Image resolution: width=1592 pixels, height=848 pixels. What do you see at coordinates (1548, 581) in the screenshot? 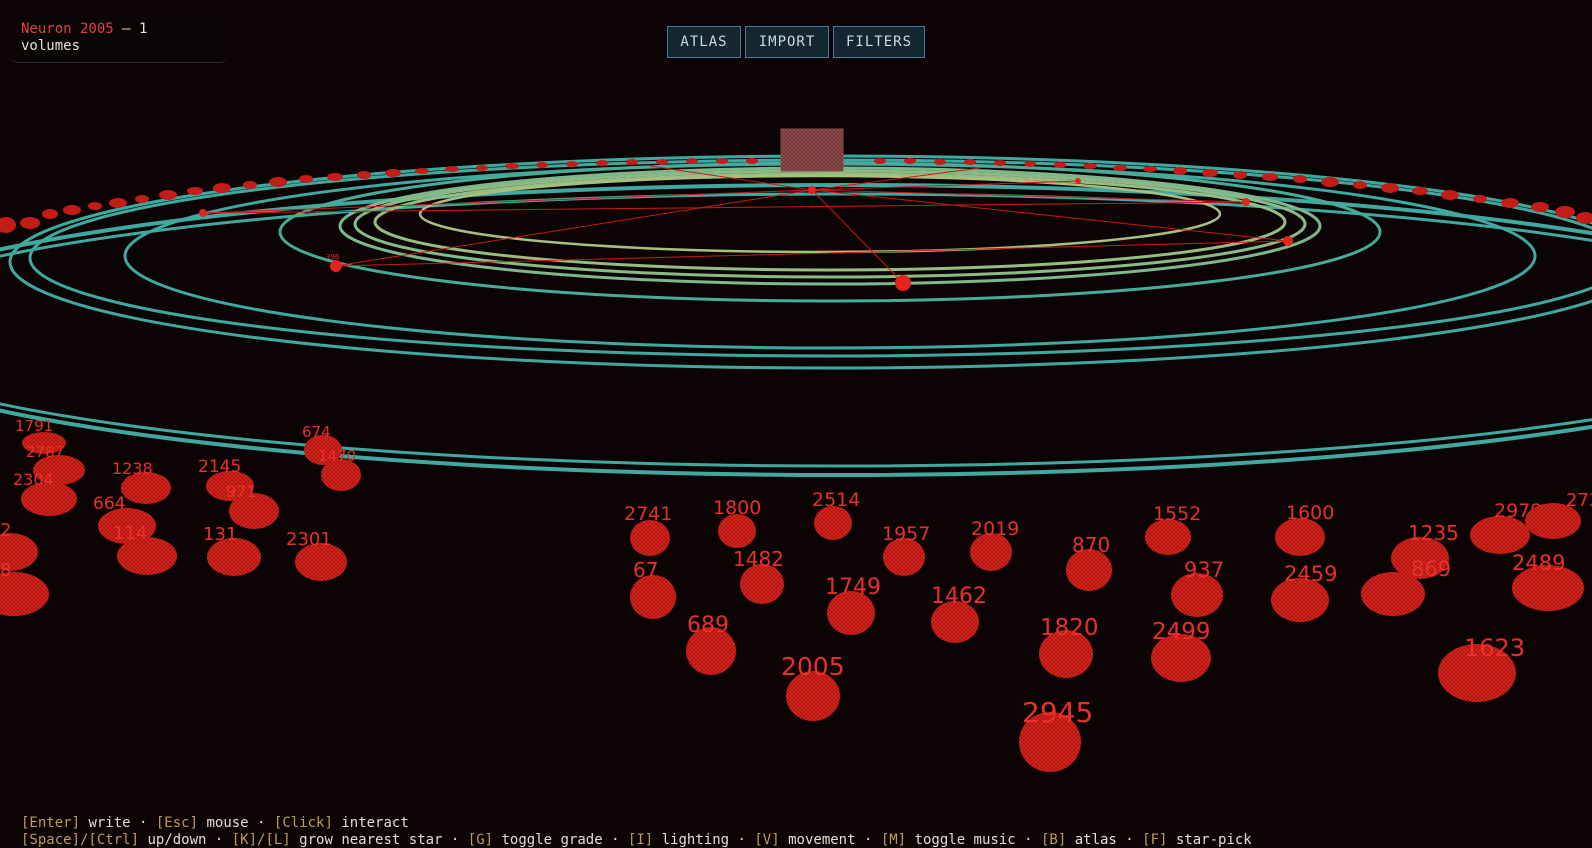
I see `star-2489: 2489` at bounding box center [1548, 581].